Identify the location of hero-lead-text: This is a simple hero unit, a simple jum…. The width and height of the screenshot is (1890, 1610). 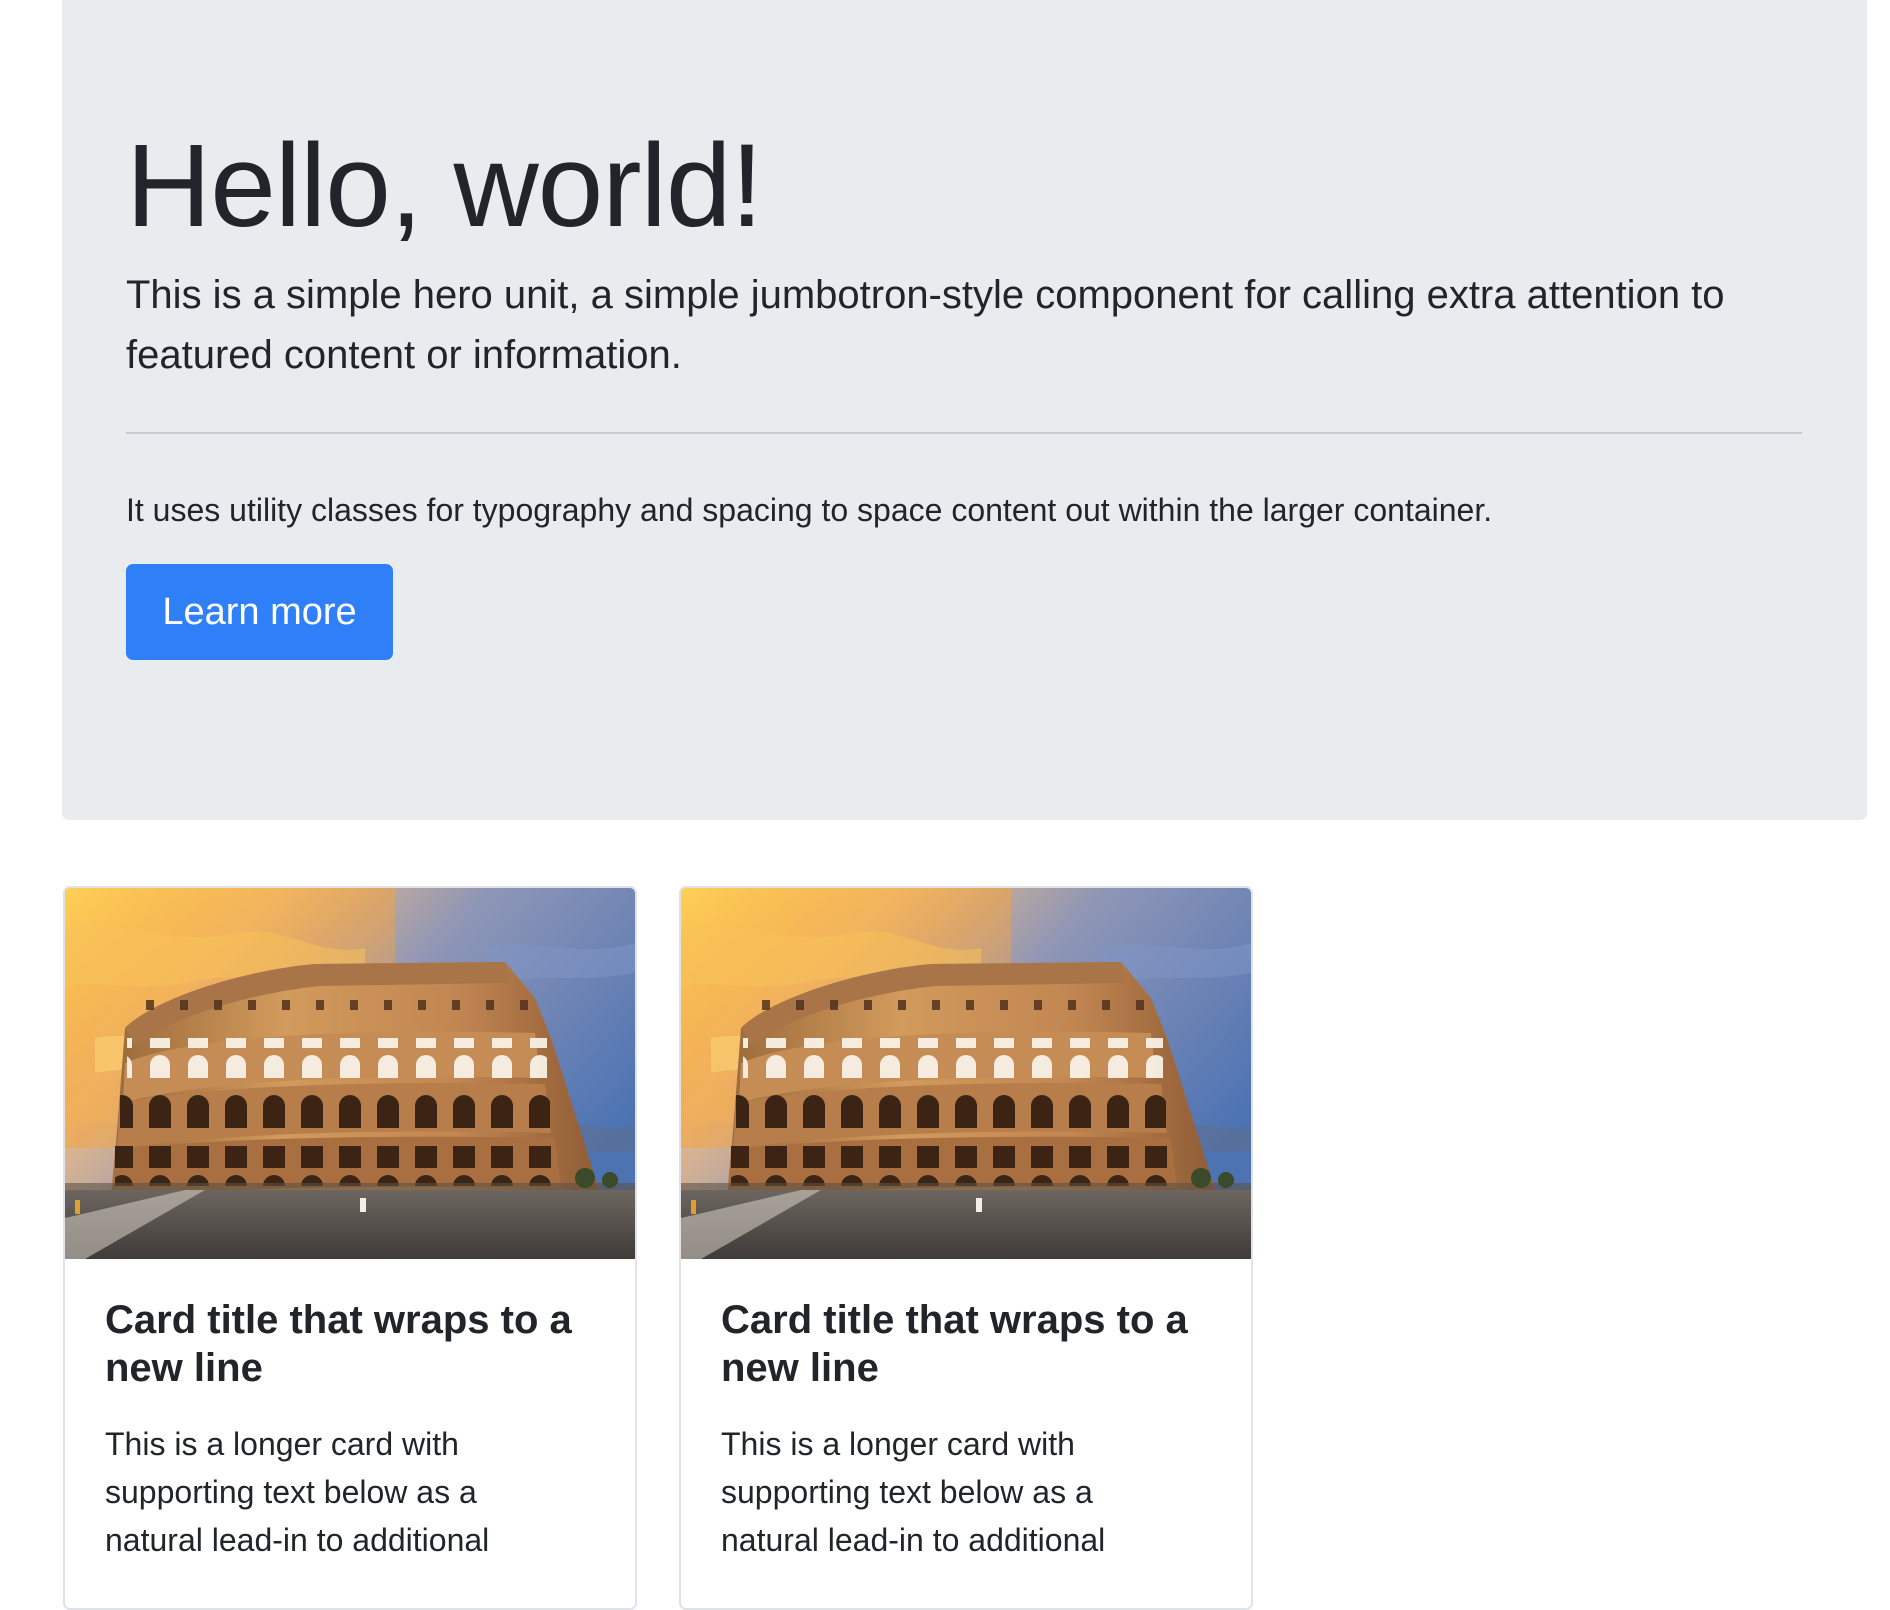
(925, 325).